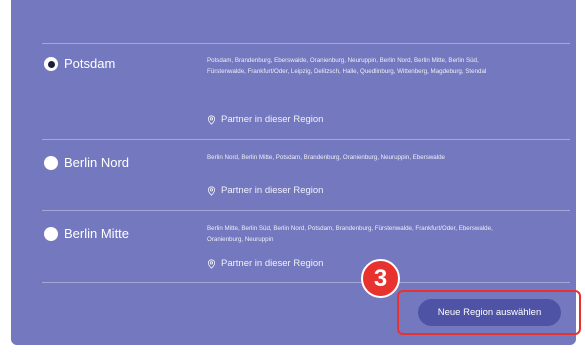 The width and height of the screenshot is (585, 354). I want to click on region-name: Berlin Nord, so click(97, 162).